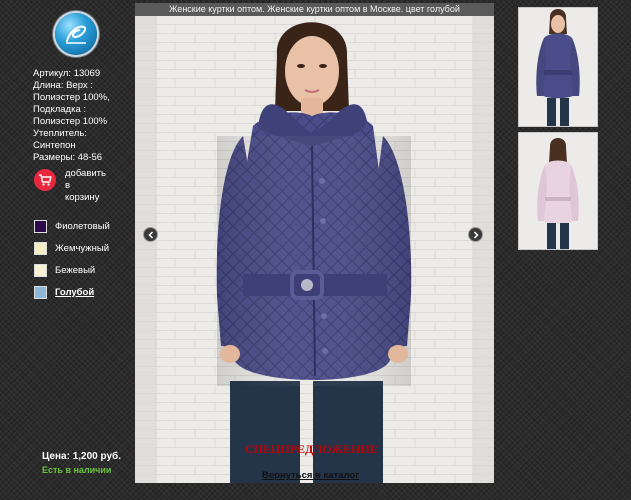 This screenshot has width=631, height=500. I want to click on color-label: Голубой, so click(75, 292).